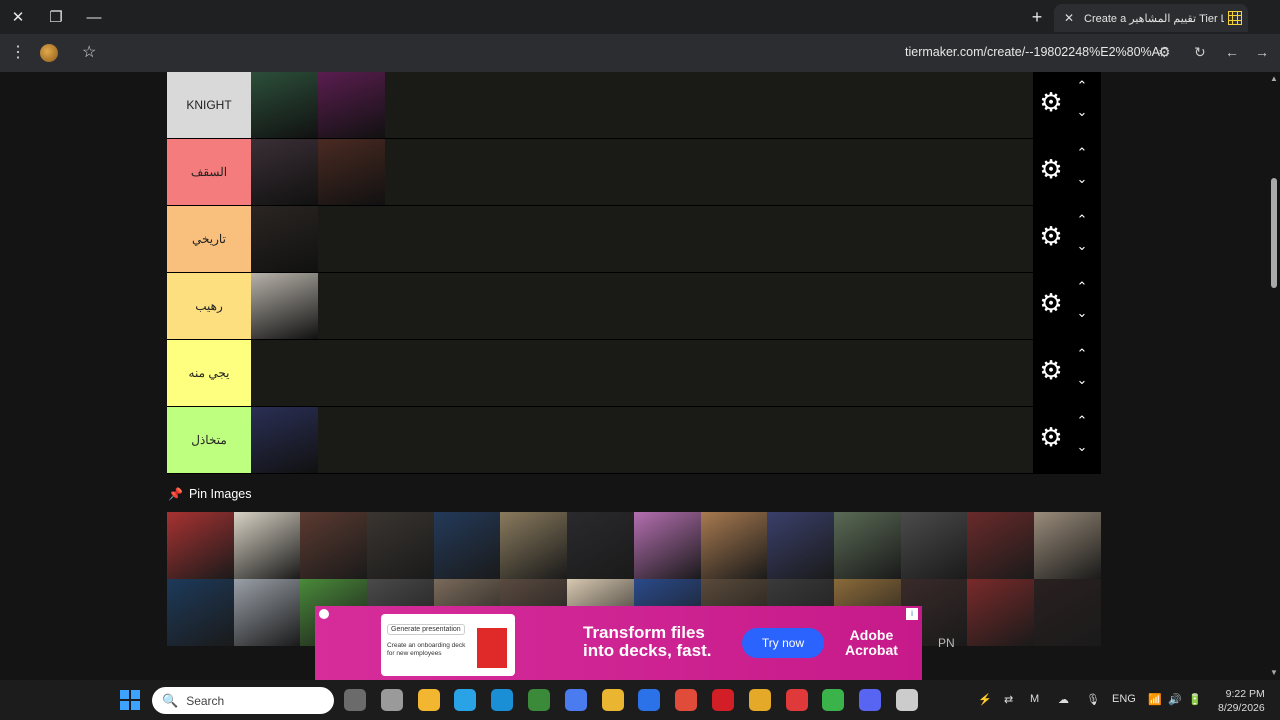  Describe the element at coordinates (1274, 672) in the screenshot. I see `scroll-down-icon: ▼` at that location.